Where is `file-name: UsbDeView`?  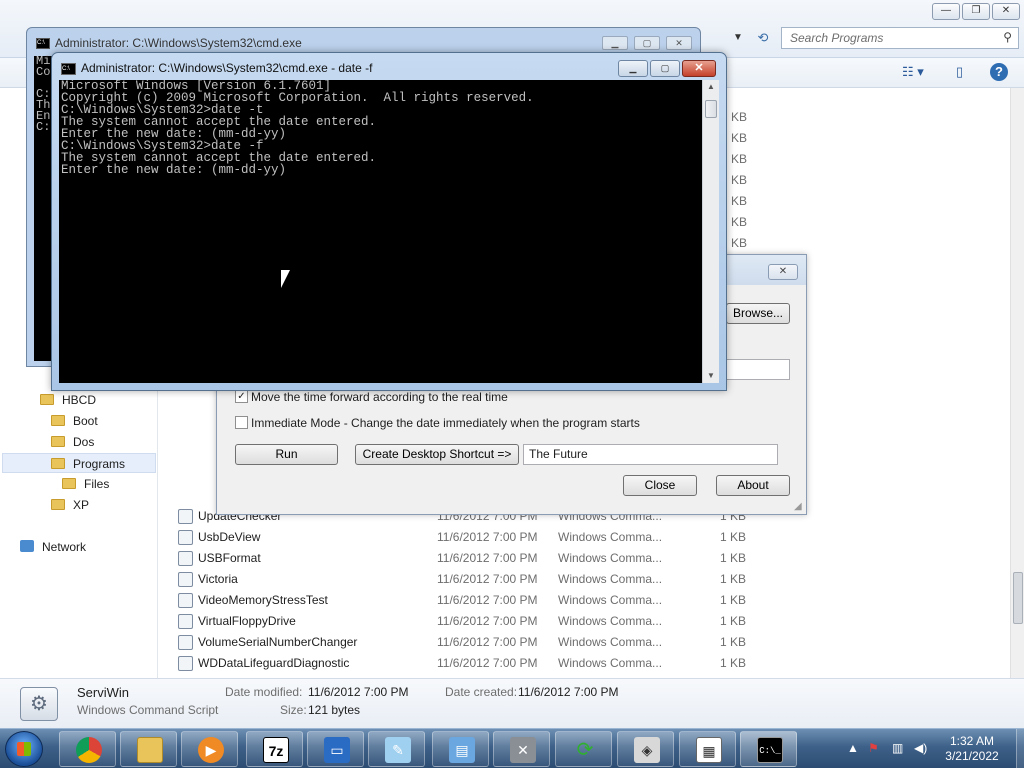 file-name: UsbDeView is located at coordinates (229, 537).